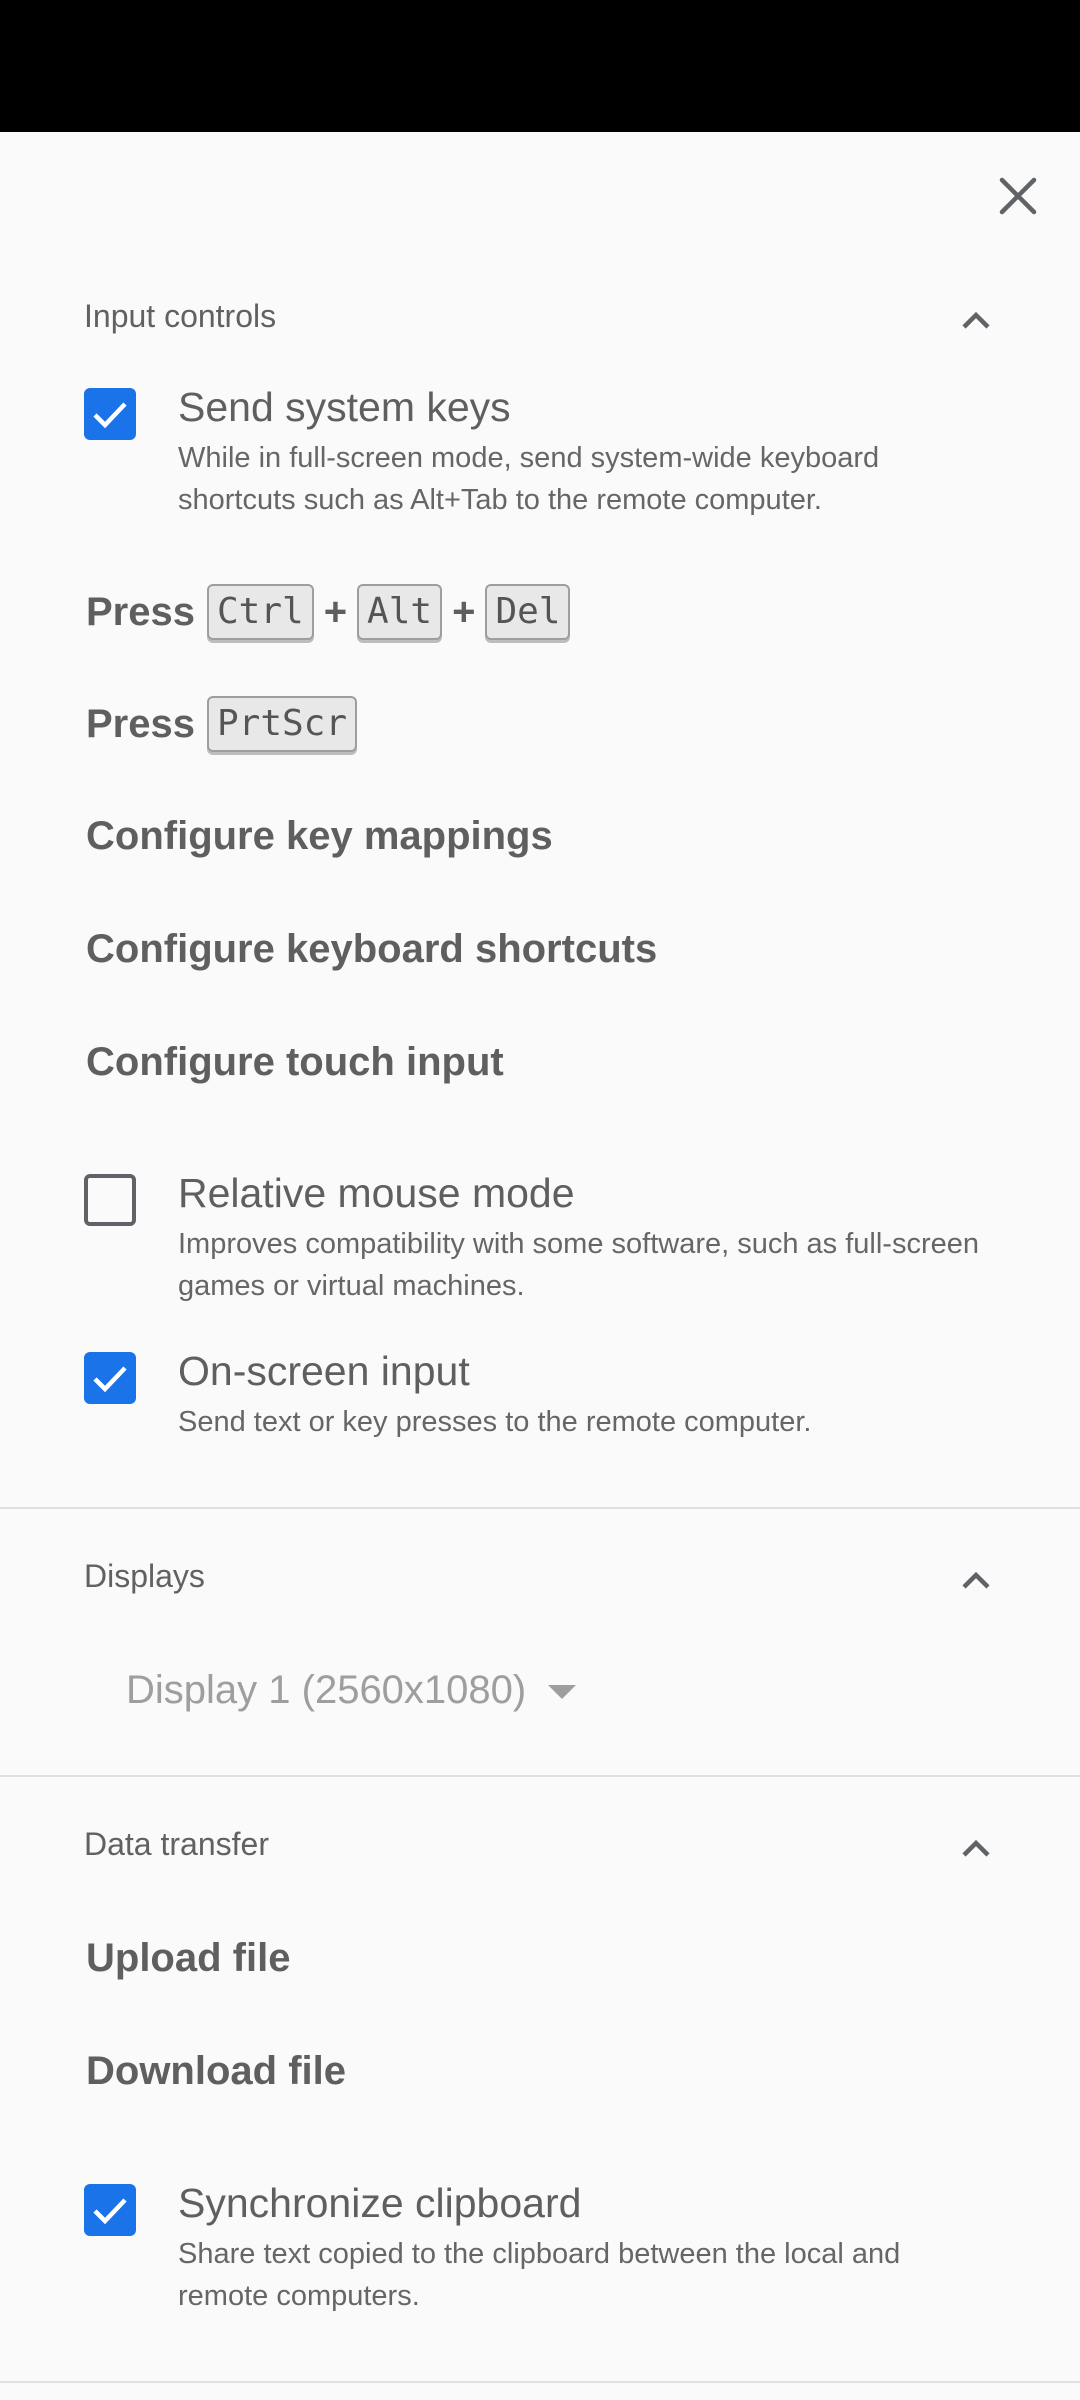 This screenshot has height=2400, width=1080. What do you see at coordinates (376, 1193) in the screenshot?
I see `relative-mouse-title: Relative mouse mode` at bounding box center [376, 1193].